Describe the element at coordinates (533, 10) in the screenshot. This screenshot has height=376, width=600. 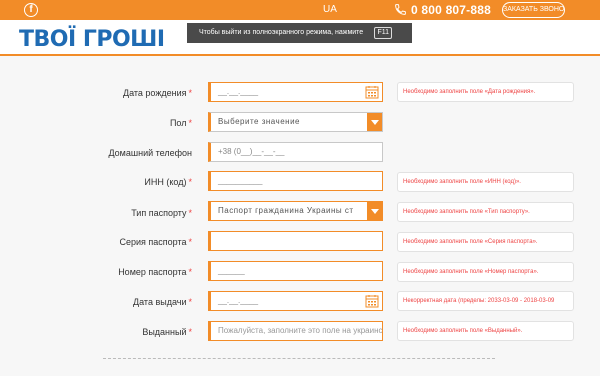
I see `callback-button: ЗАКАЗАТЬ ЗВОНОК` at that location.